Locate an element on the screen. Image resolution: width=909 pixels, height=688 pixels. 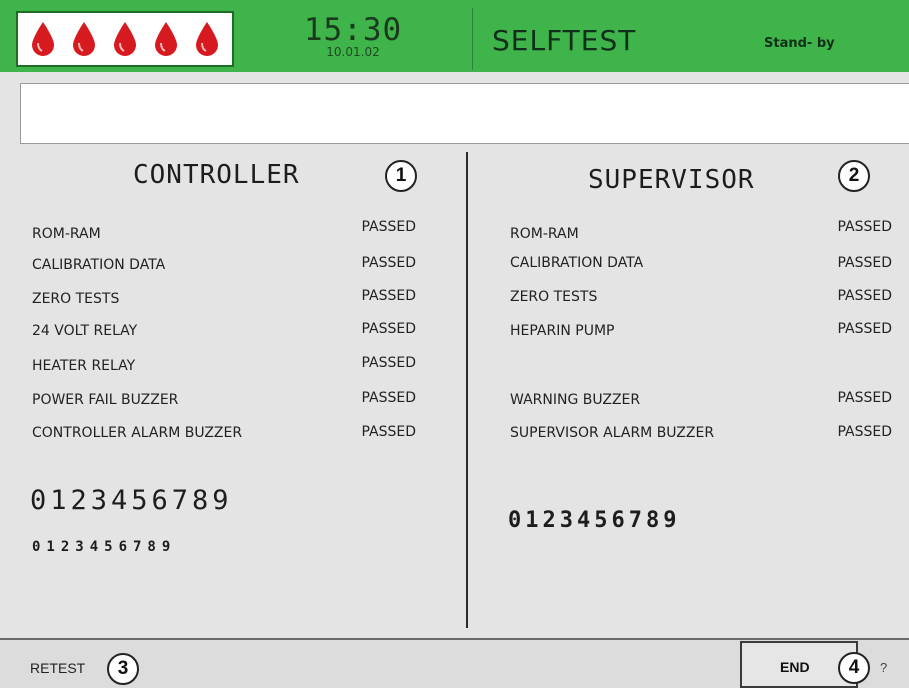
controller-title: CONTROLLER is located at coordinates (216, 175).